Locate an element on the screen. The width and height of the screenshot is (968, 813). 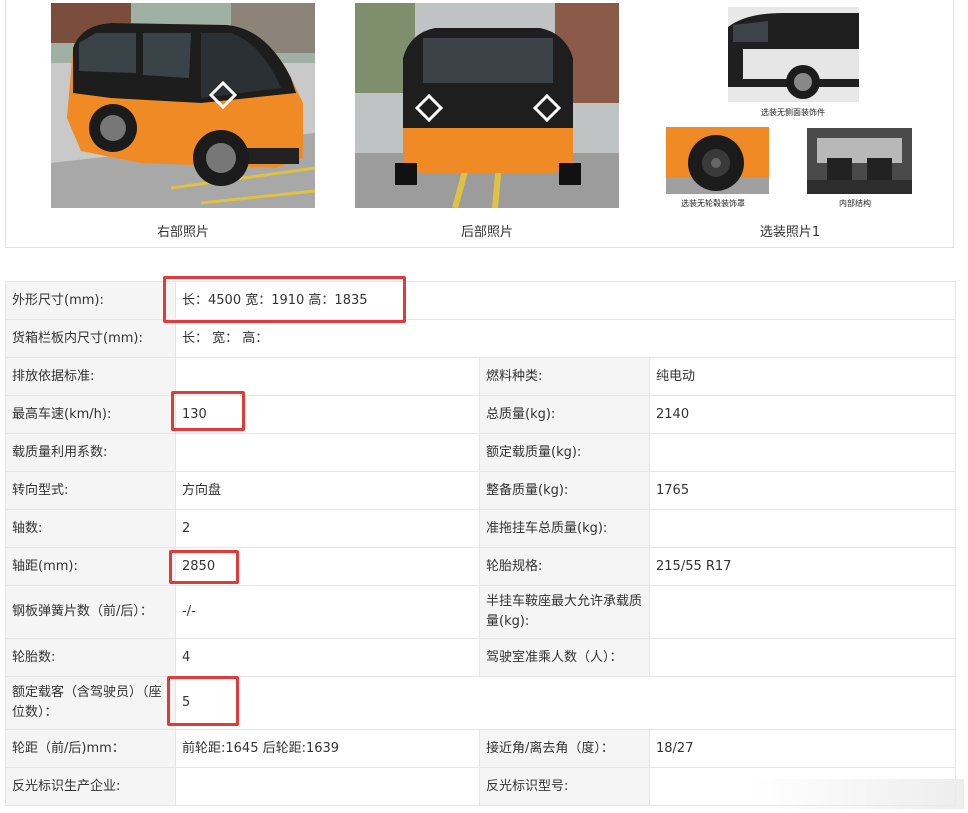
steering-label: 转向型式: is located at coordinates (90, 490).